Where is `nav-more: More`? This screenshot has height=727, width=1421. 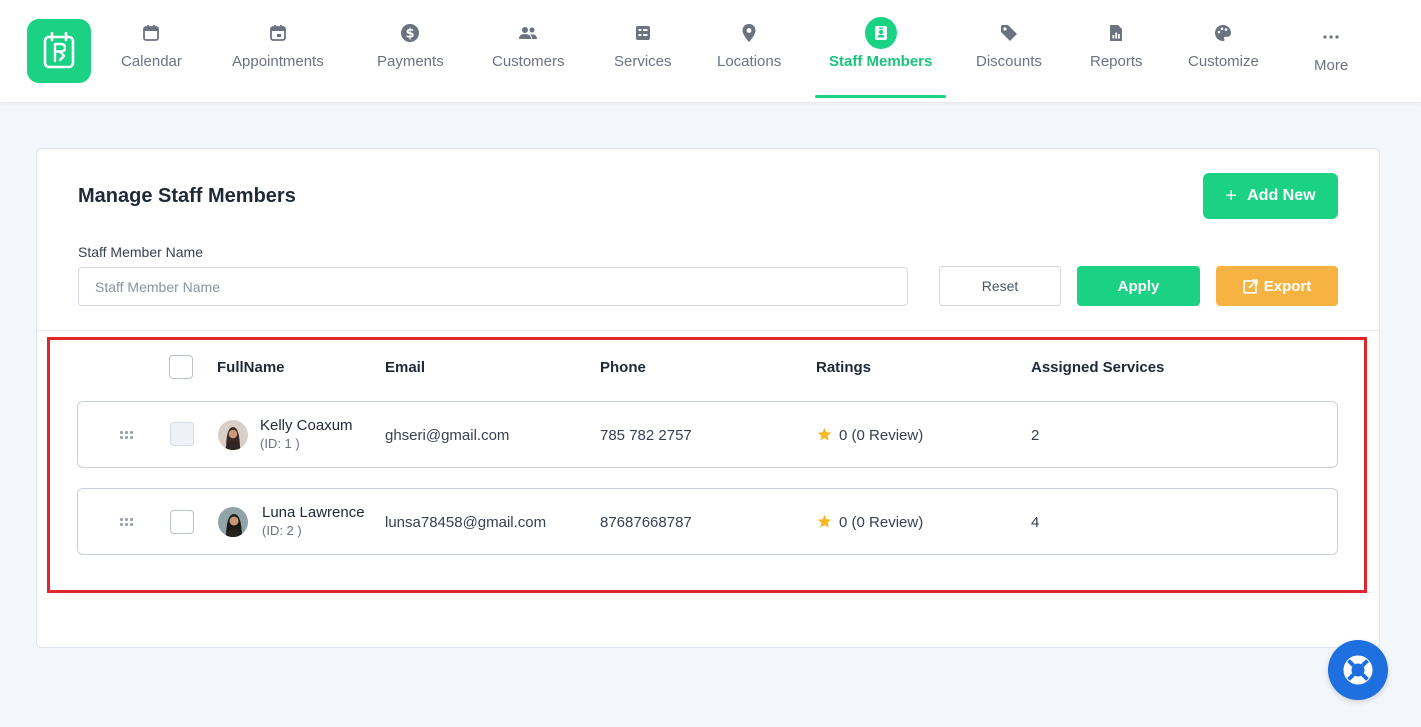
nav-more: More is located at coordinates (1331, 50).